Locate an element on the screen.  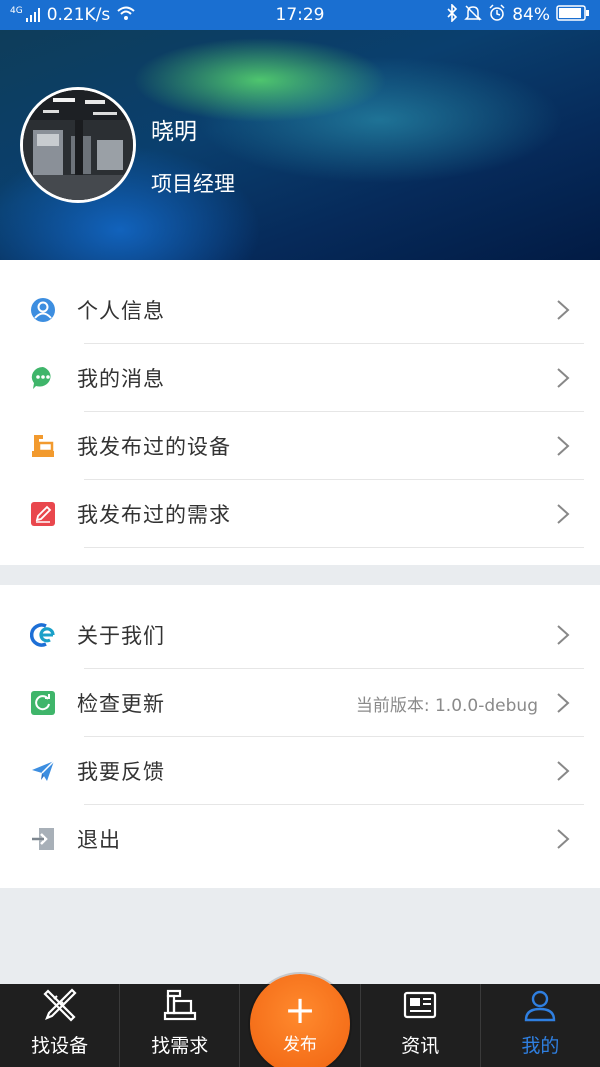
menu-label: 个人信息 is located at coordinates (121, 311).